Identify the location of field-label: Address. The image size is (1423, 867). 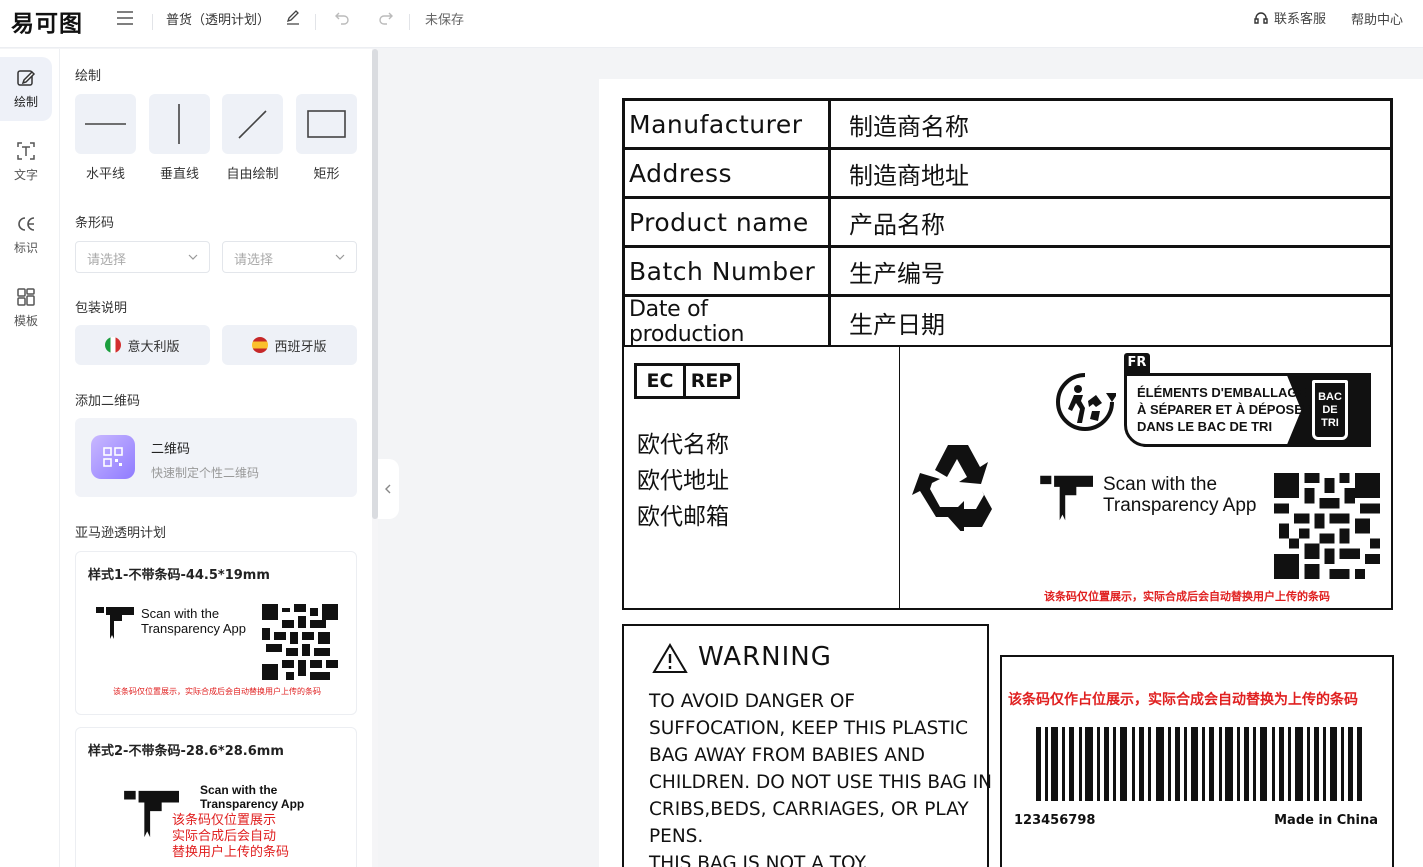
(726, 173).